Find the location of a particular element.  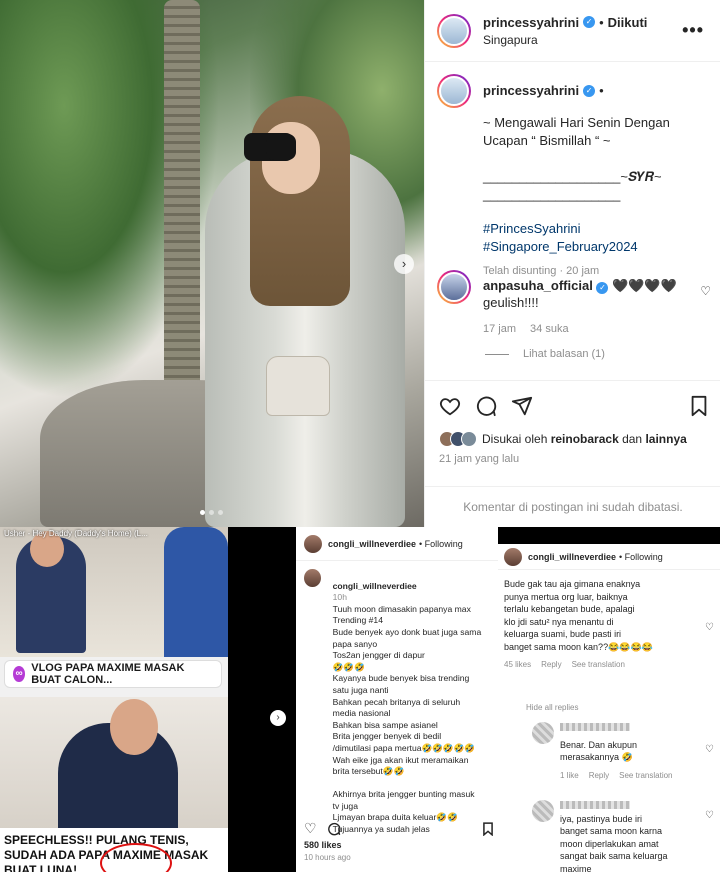

palm-trunk is located at coordinates (182, 200).